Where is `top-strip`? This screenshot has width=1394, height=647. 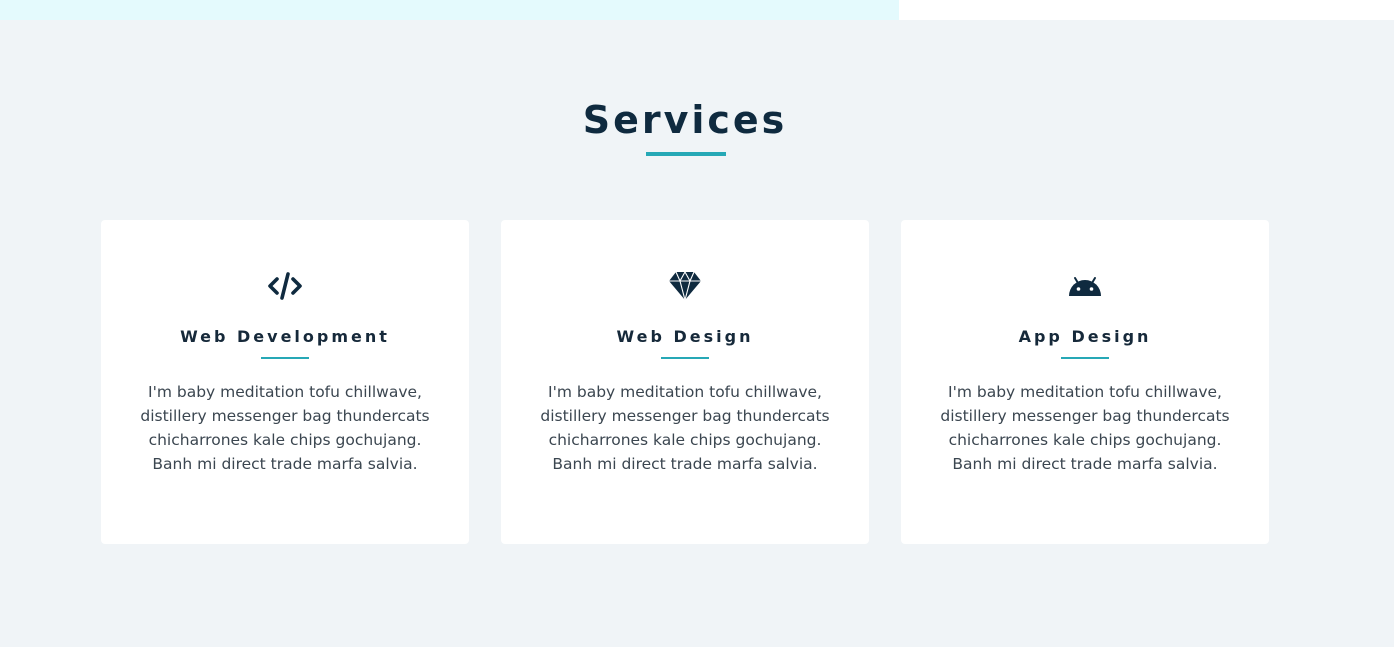
top-strip is located at coordinates (697, 10).